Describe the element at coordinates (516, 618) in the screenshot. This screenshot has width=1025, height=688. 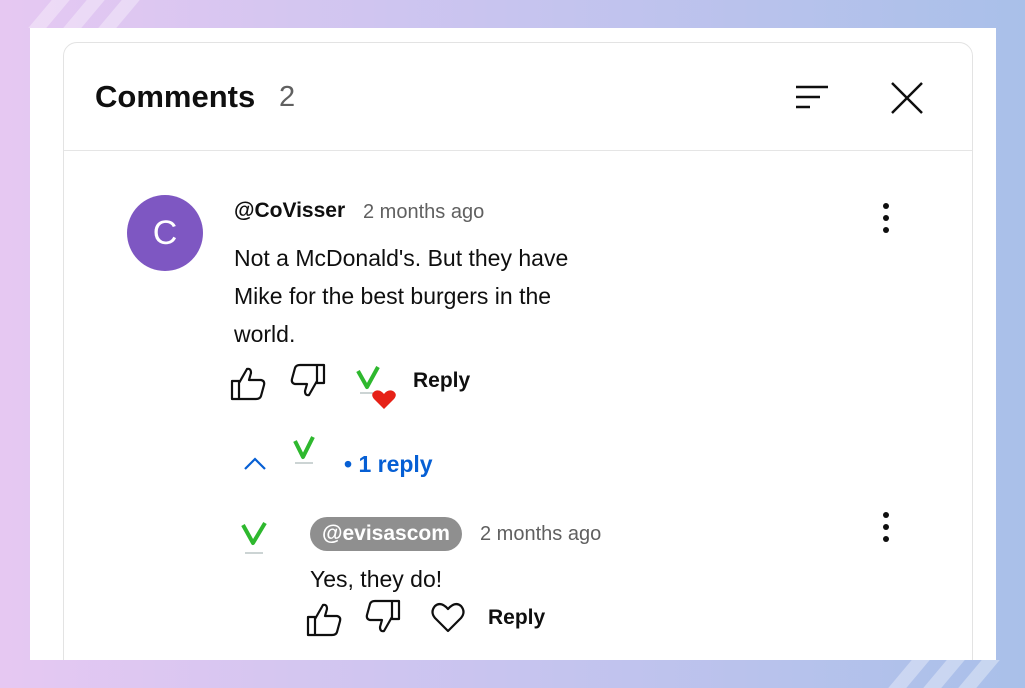
I see `reply-reply-button: Reply` at that location.